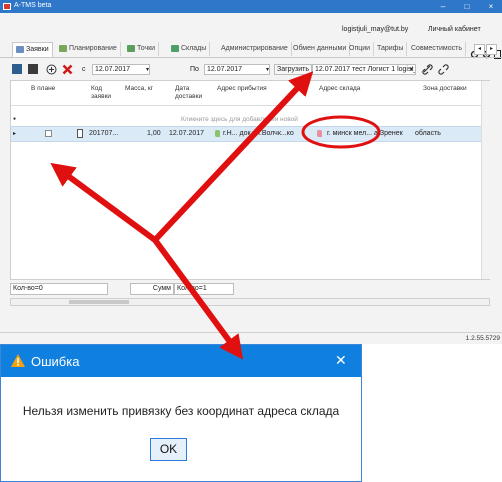  Describe the element at coordinates (181, 361) in the screenshot. I see `dialog-title-bar: Ошибка ✕` at that location.